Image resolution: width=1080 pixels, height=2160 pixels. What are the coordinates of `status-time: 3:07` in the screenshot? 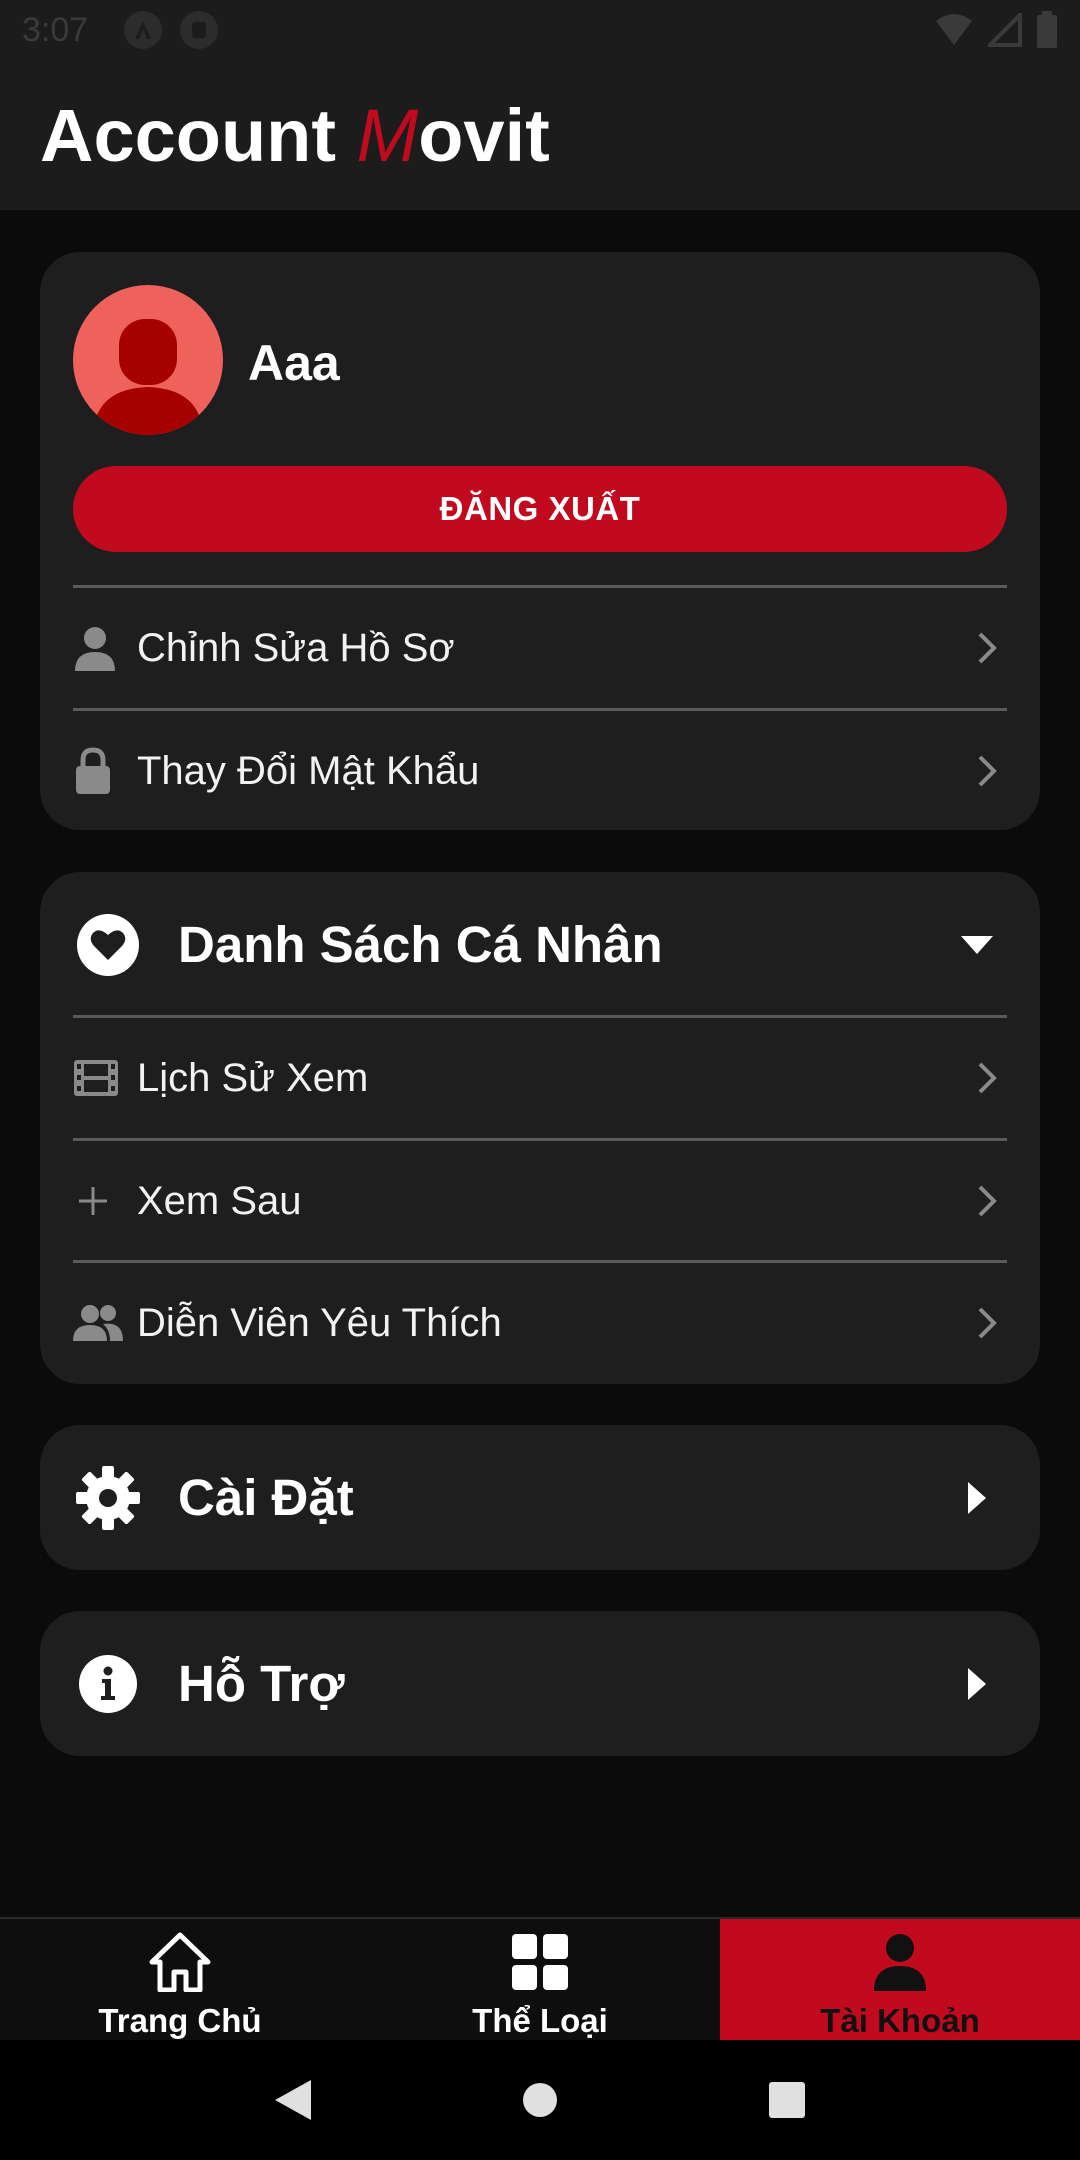 It's located at (55, 29).